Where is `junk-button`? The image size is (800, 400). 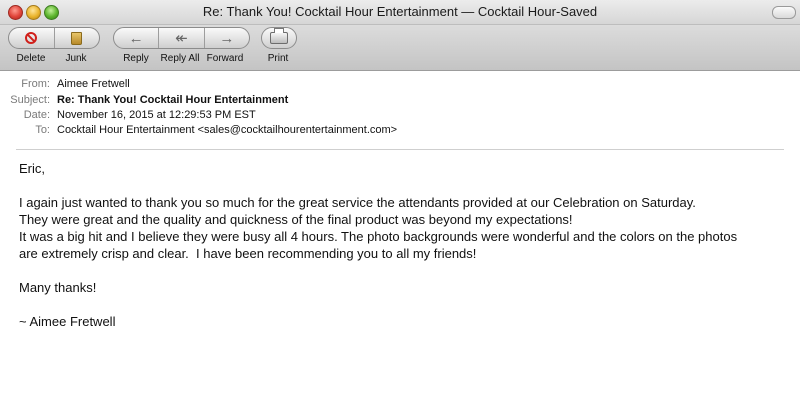 junk-button is located at coordinates (77, 38).